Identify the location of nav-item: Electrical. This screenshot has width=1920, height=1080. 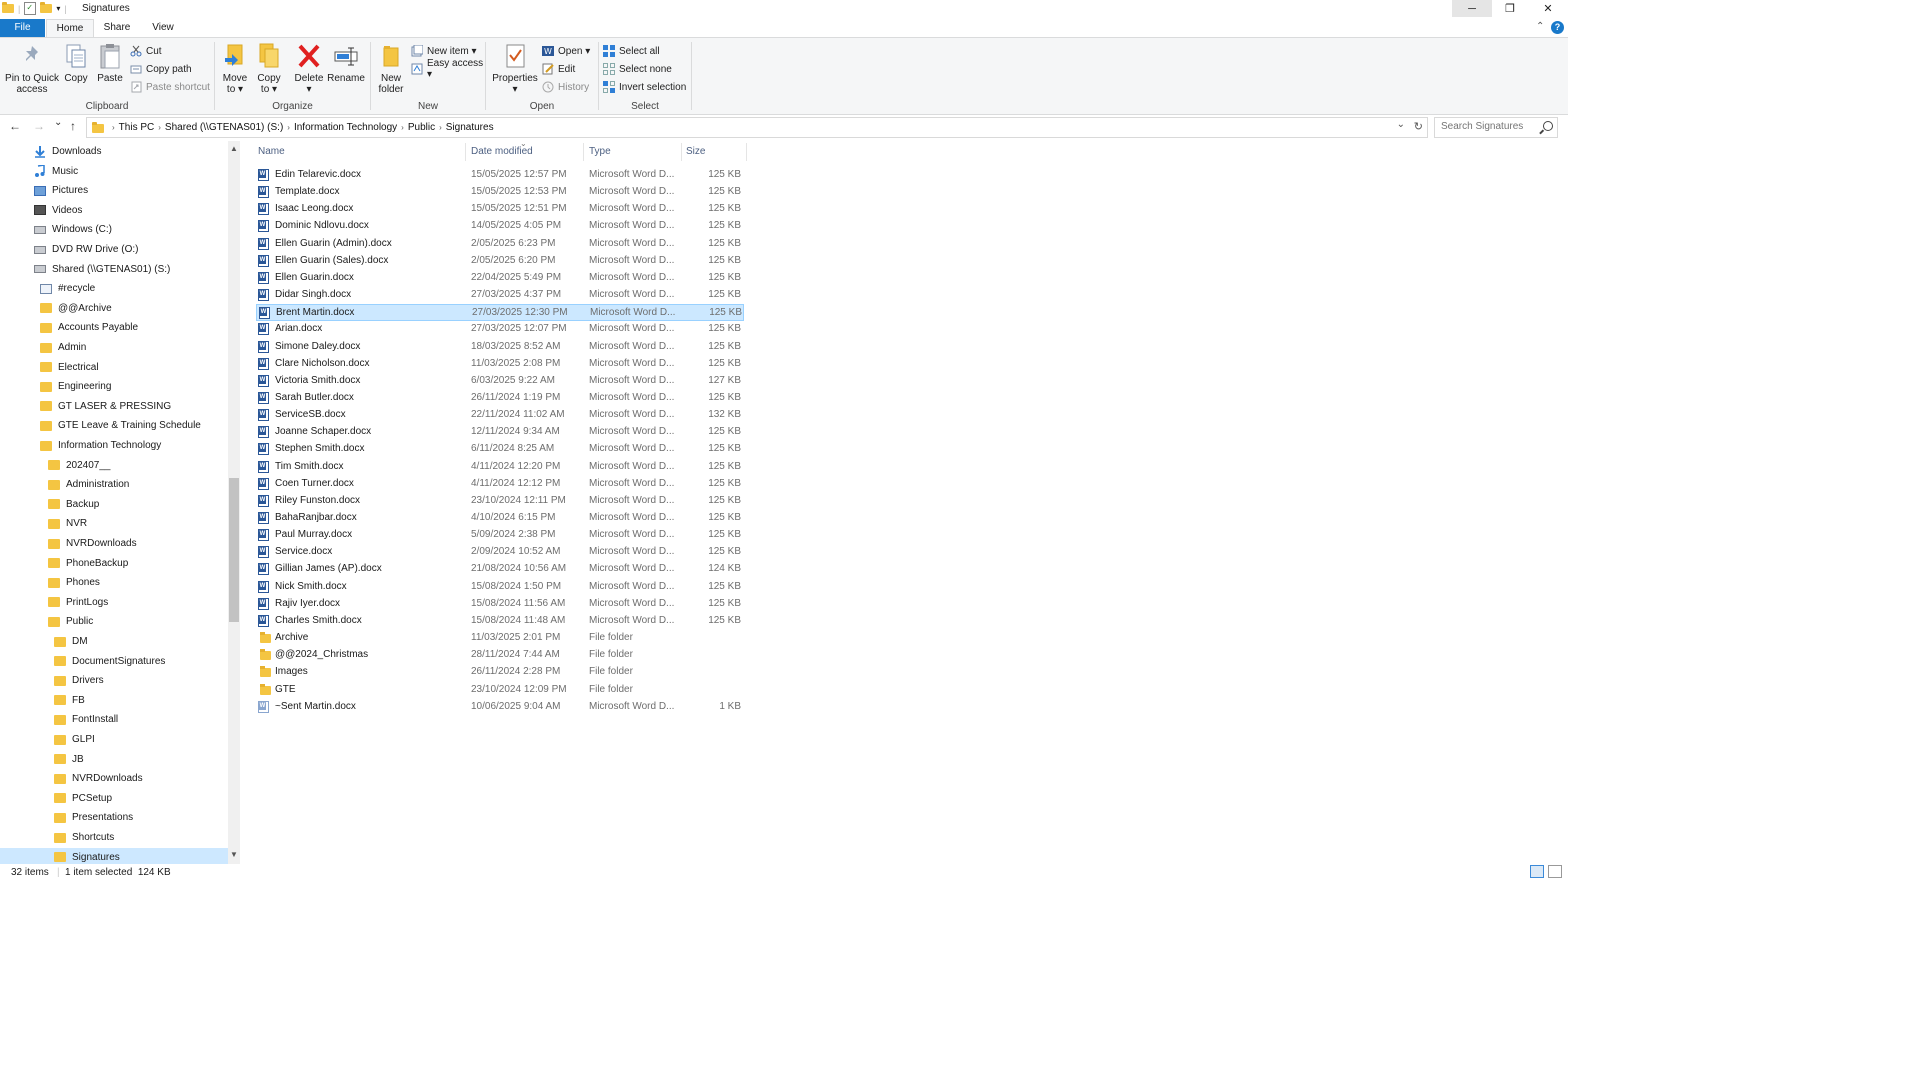
(69, 367).